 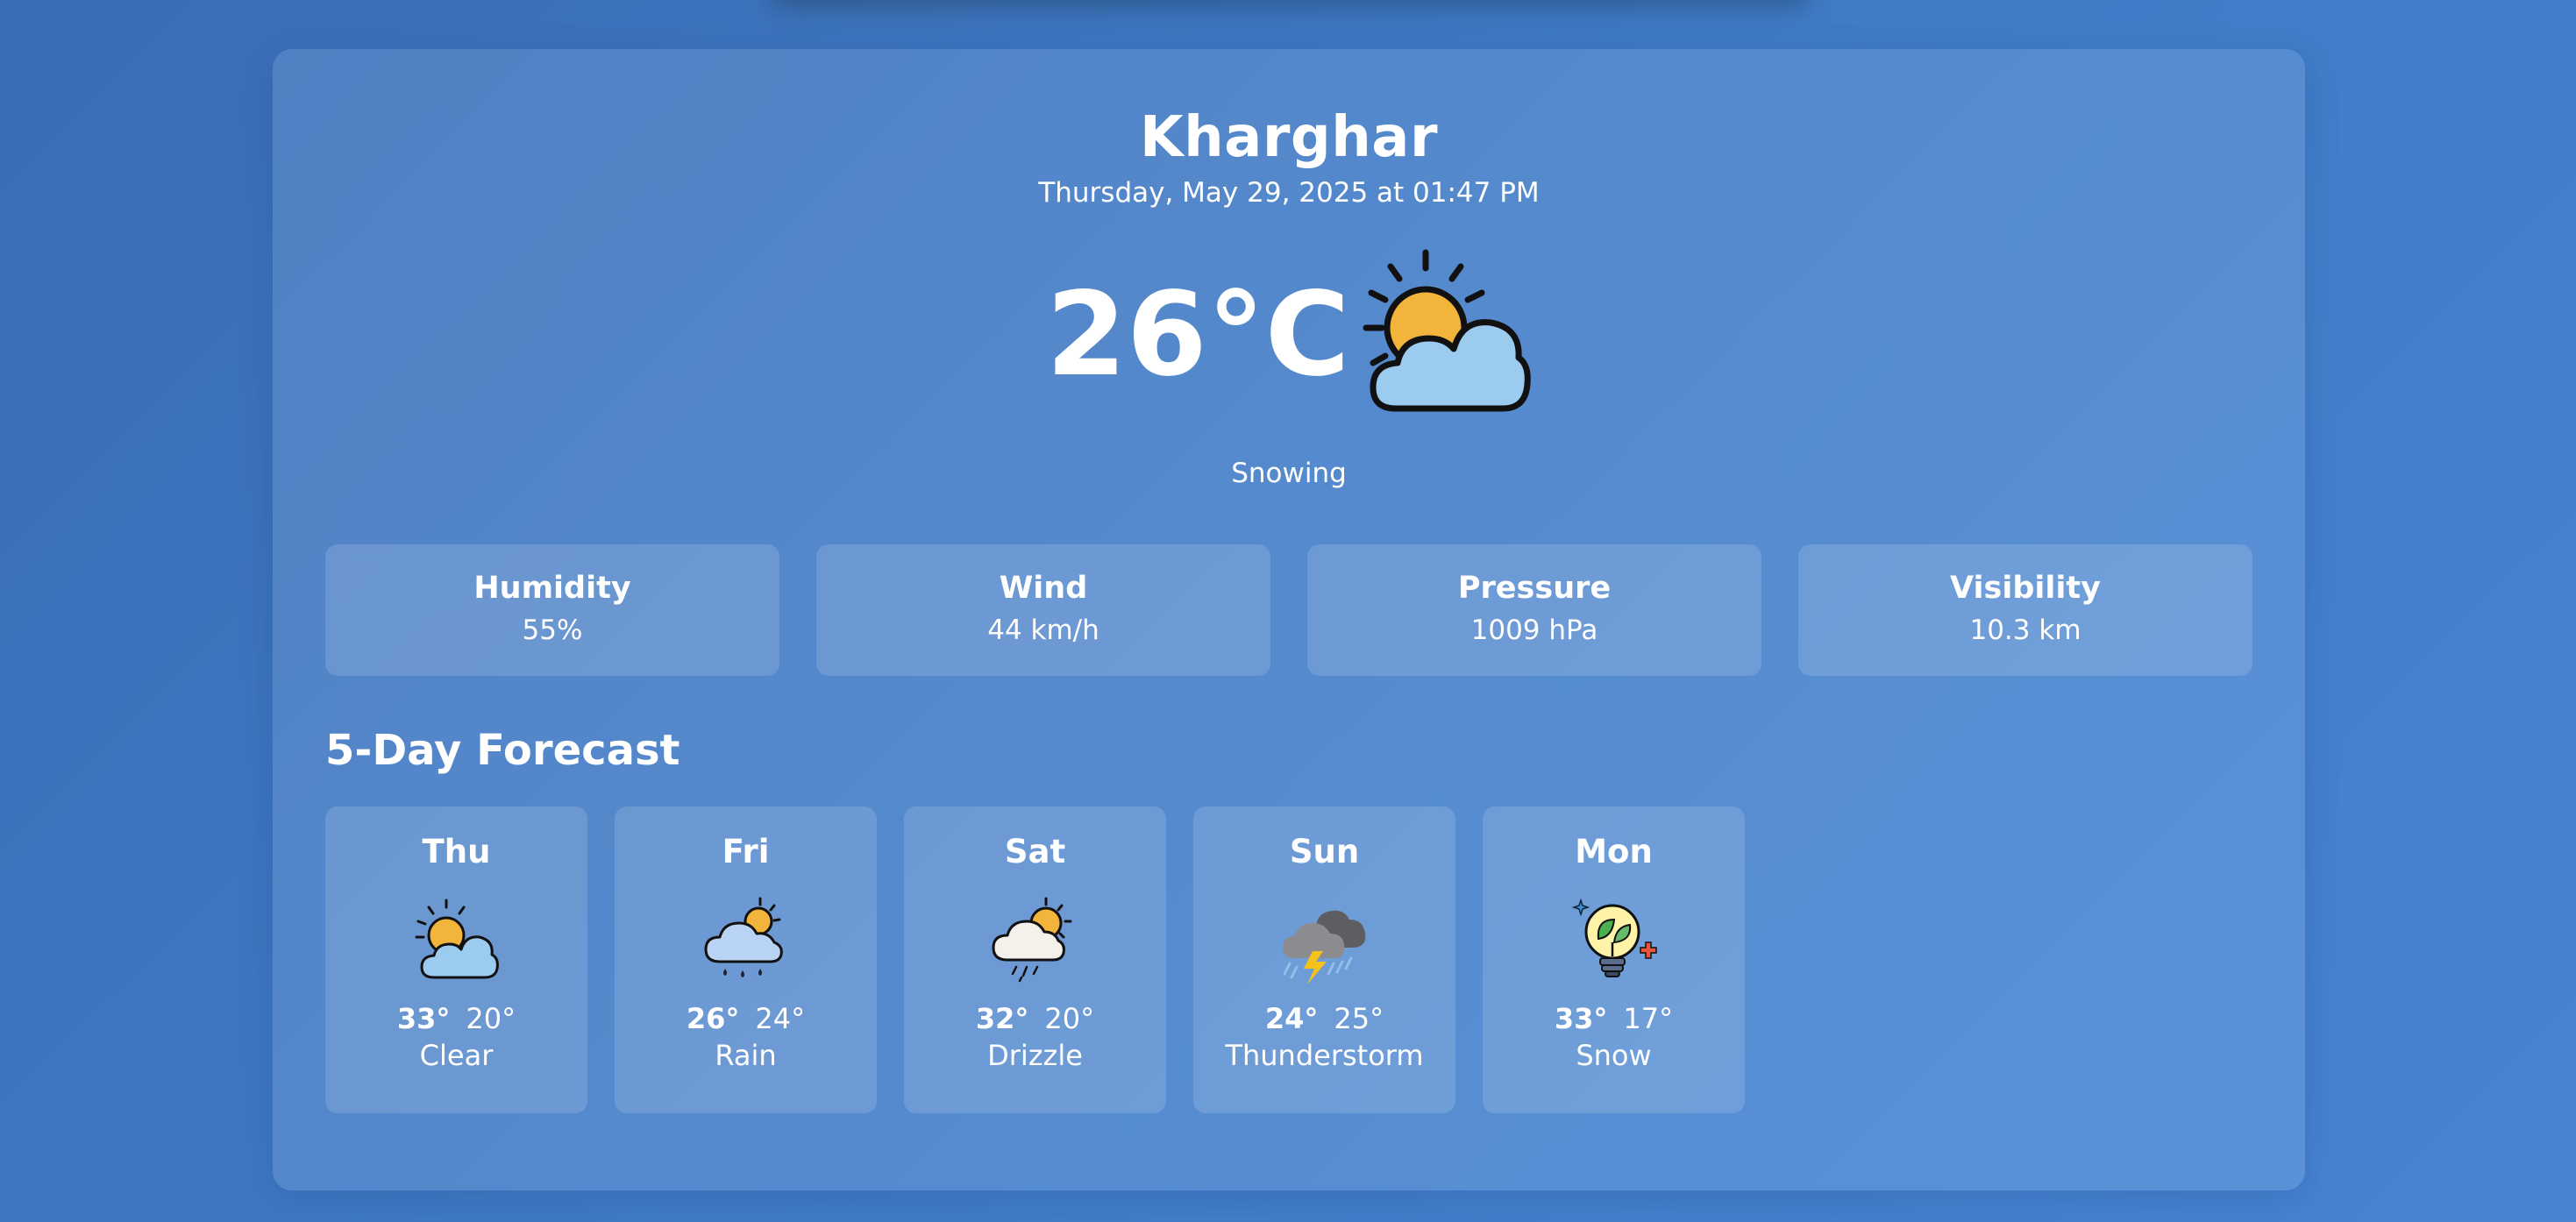 I want to click on stat-label: Pressure, so click(x=1534, y=588).